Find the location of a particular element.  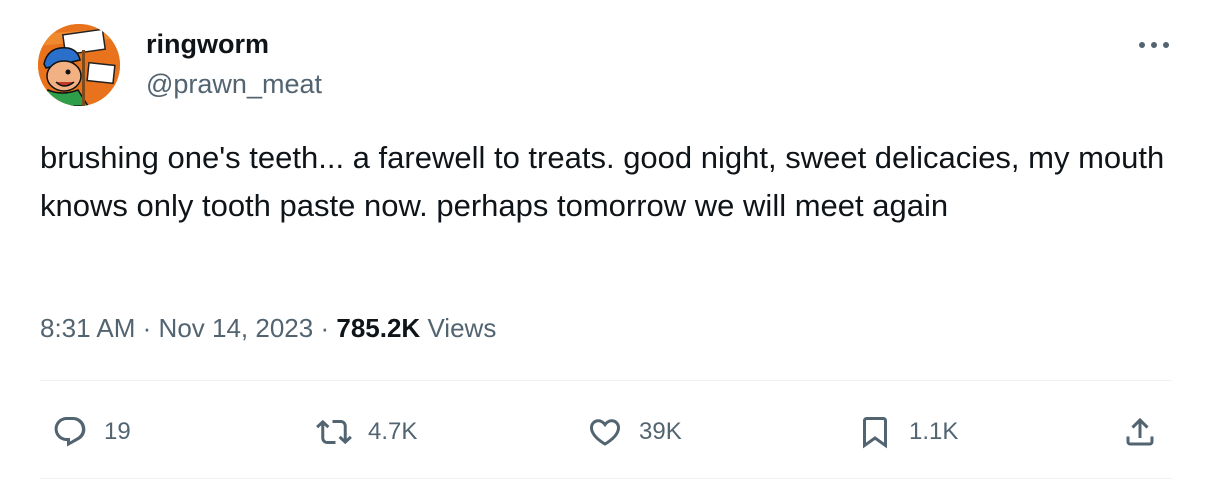

bookmark-count: 1.1K is located at coordinates (934, 431).